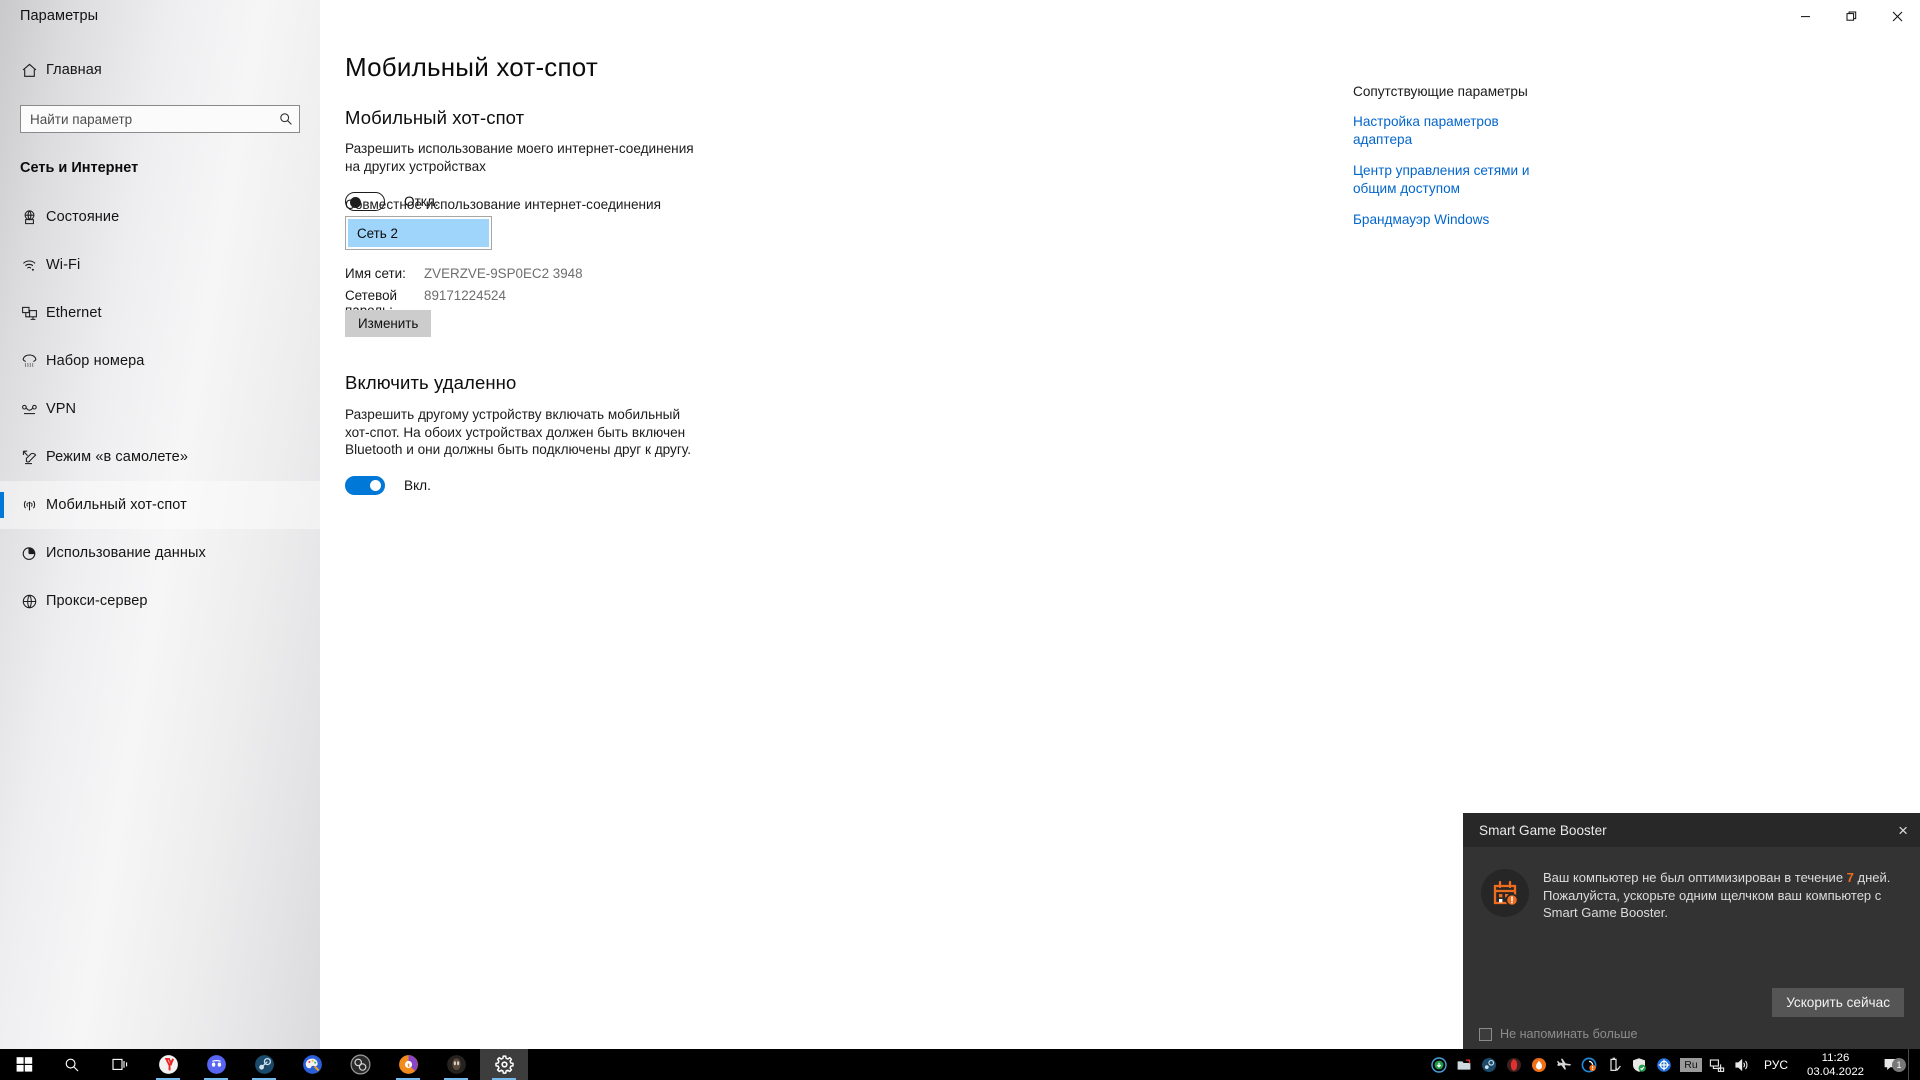 The height and width of the screenshot is (1080, 1920). I want to click on sidebar-item-ethernet: Ethernet, so click(160, 313).